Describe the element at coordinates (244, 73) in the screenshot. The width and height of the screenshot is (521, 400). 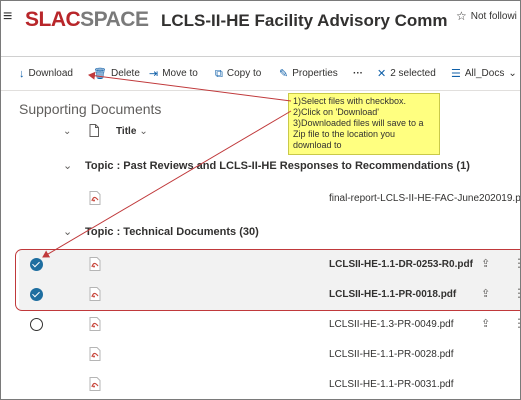
I see `copy-to-label: Copy to` at that location.